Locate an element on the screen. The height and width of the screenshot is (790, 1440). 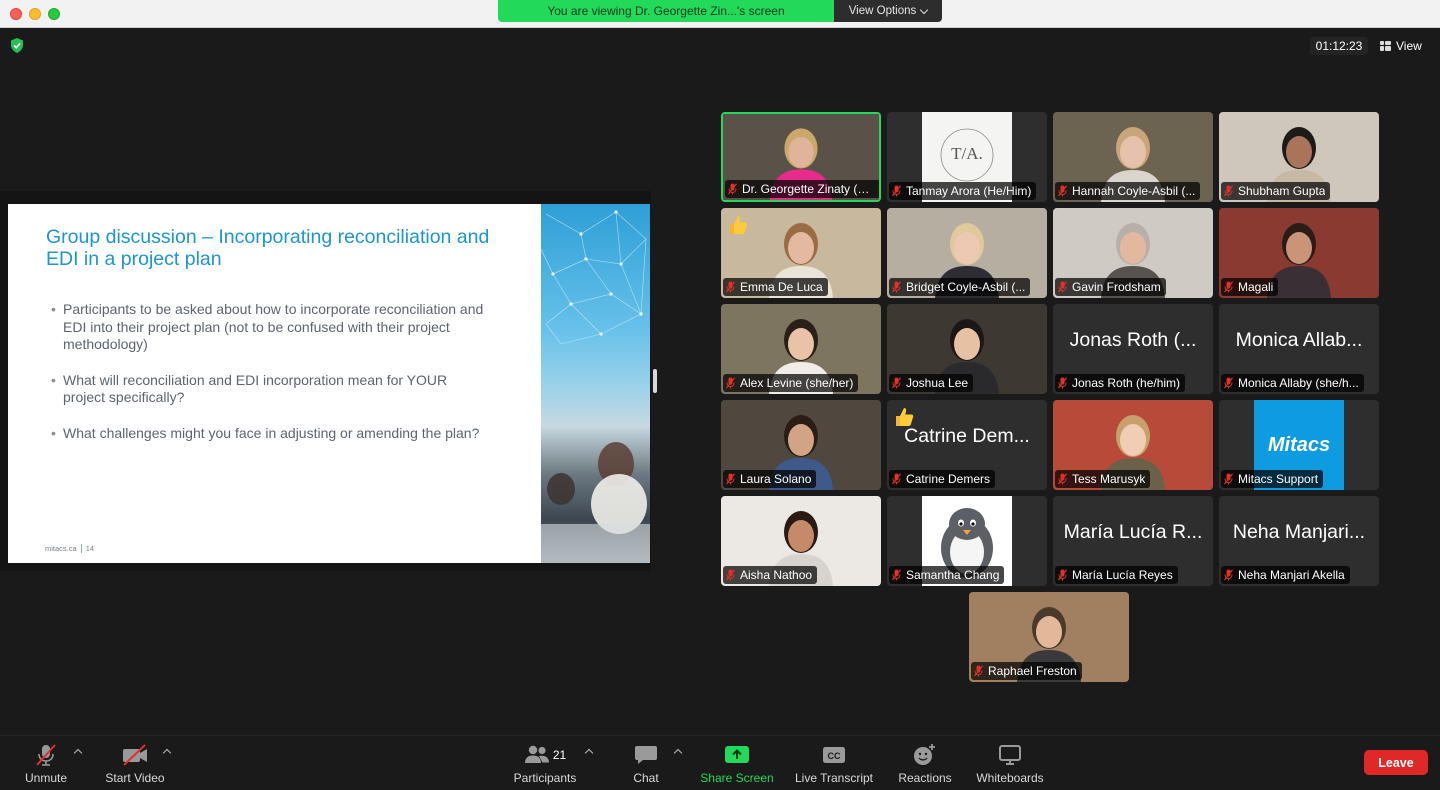
reactions-button: Reactions is located at coordinates (925, 763).